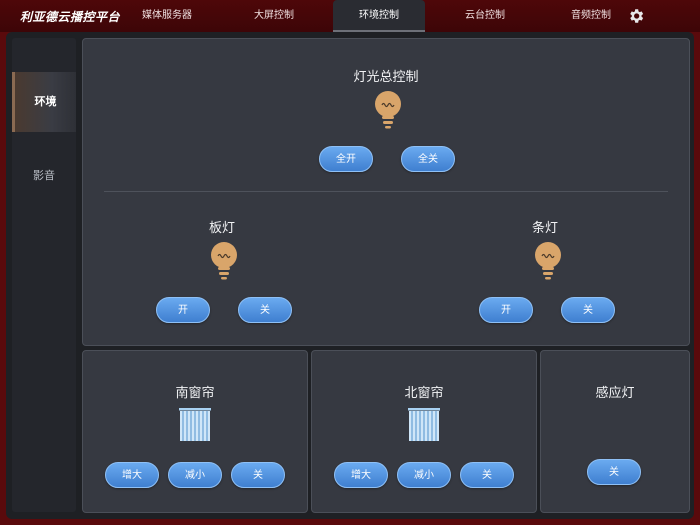  What do you see at coordinates (506, 310) in the screenshot?
I see `strip-light-on-button: 开` at bounding box center [506, 310].